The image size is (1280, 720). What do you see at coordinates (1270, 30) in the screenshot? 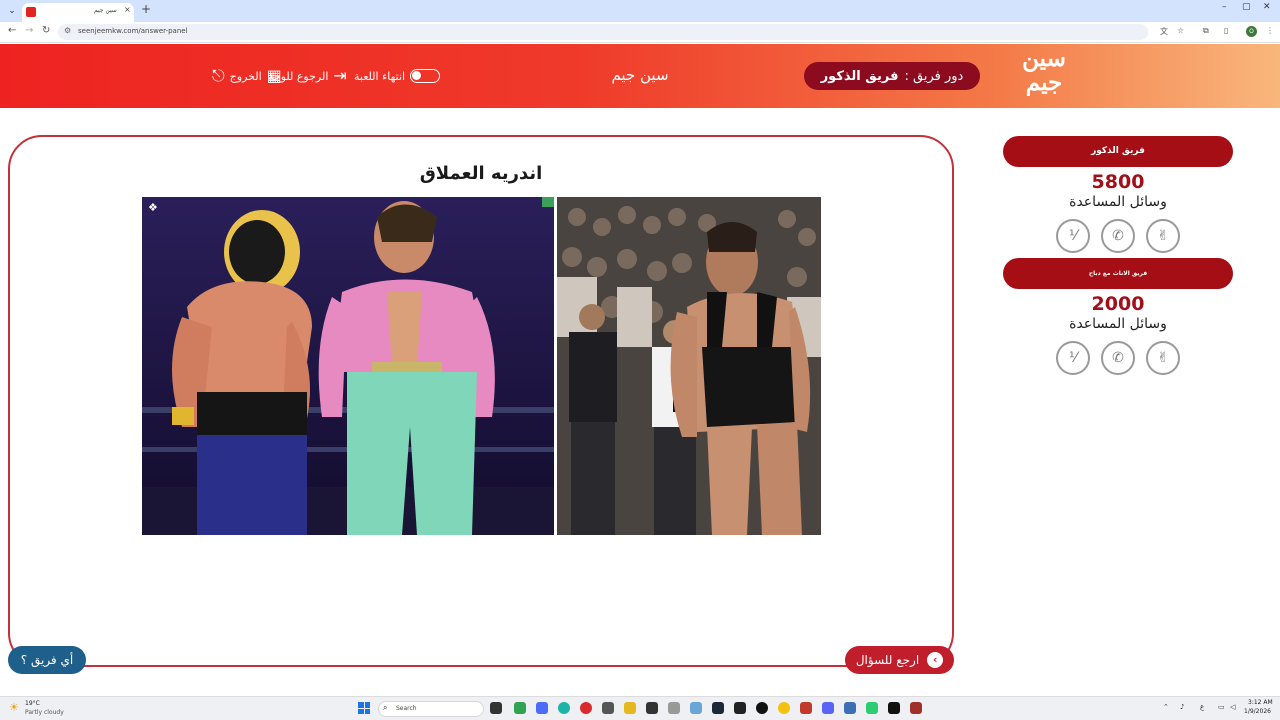
I see `browser-menu-icon: ⋮` at bounding box center [1270, 30].